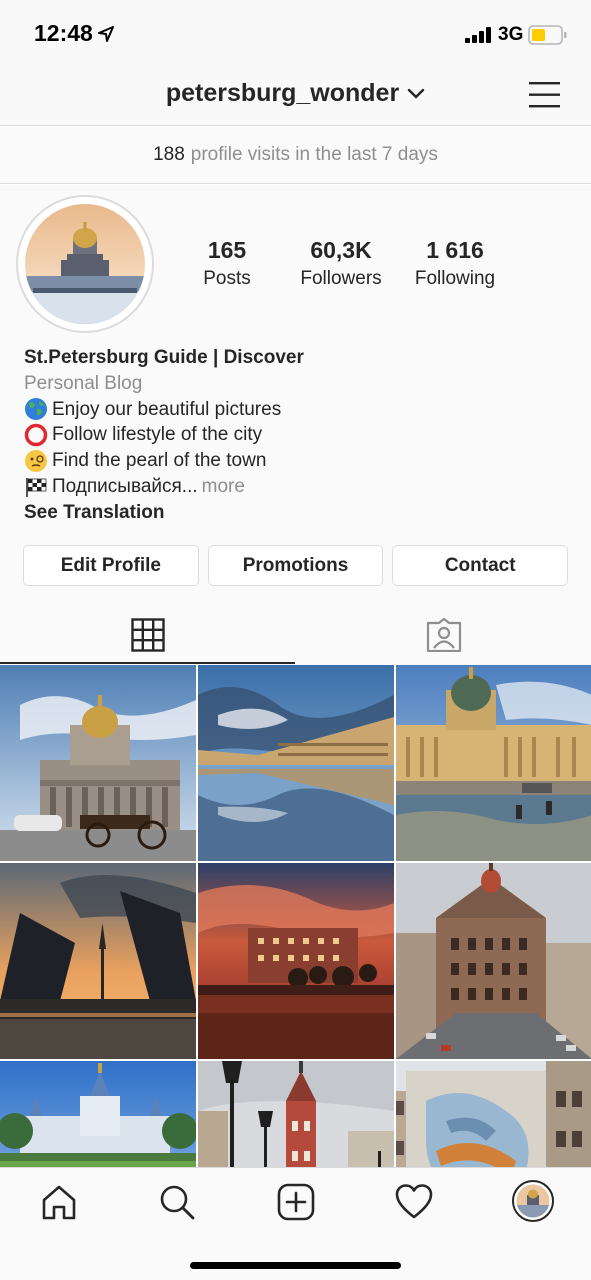 This screenshot has width=591, height=1280. What do you see at coordinates (83, 383) in the screenshot?
I see `bio-category: Personal Blog` at bounding box center [83, 383].